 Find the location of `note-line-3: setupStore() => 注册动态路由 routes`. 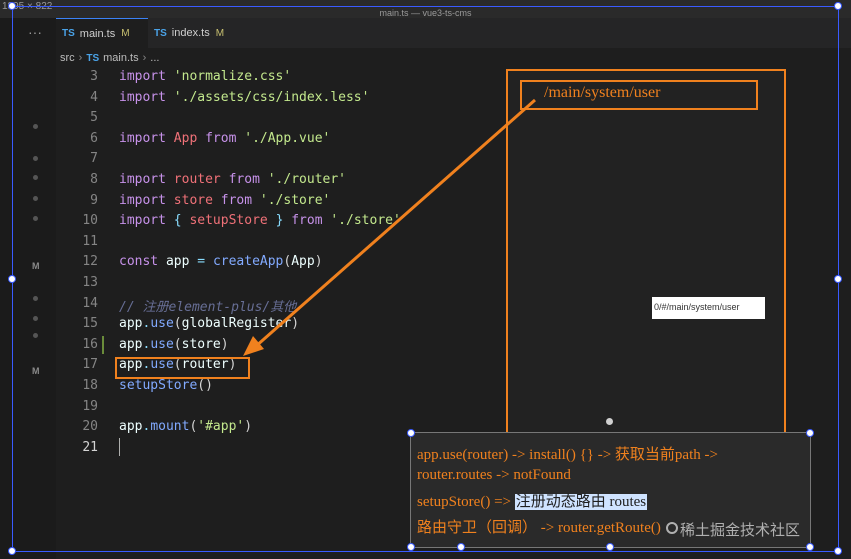

note-line-3: setupStore() => 注册动态路由 routes is located at coordinates (532, 500).